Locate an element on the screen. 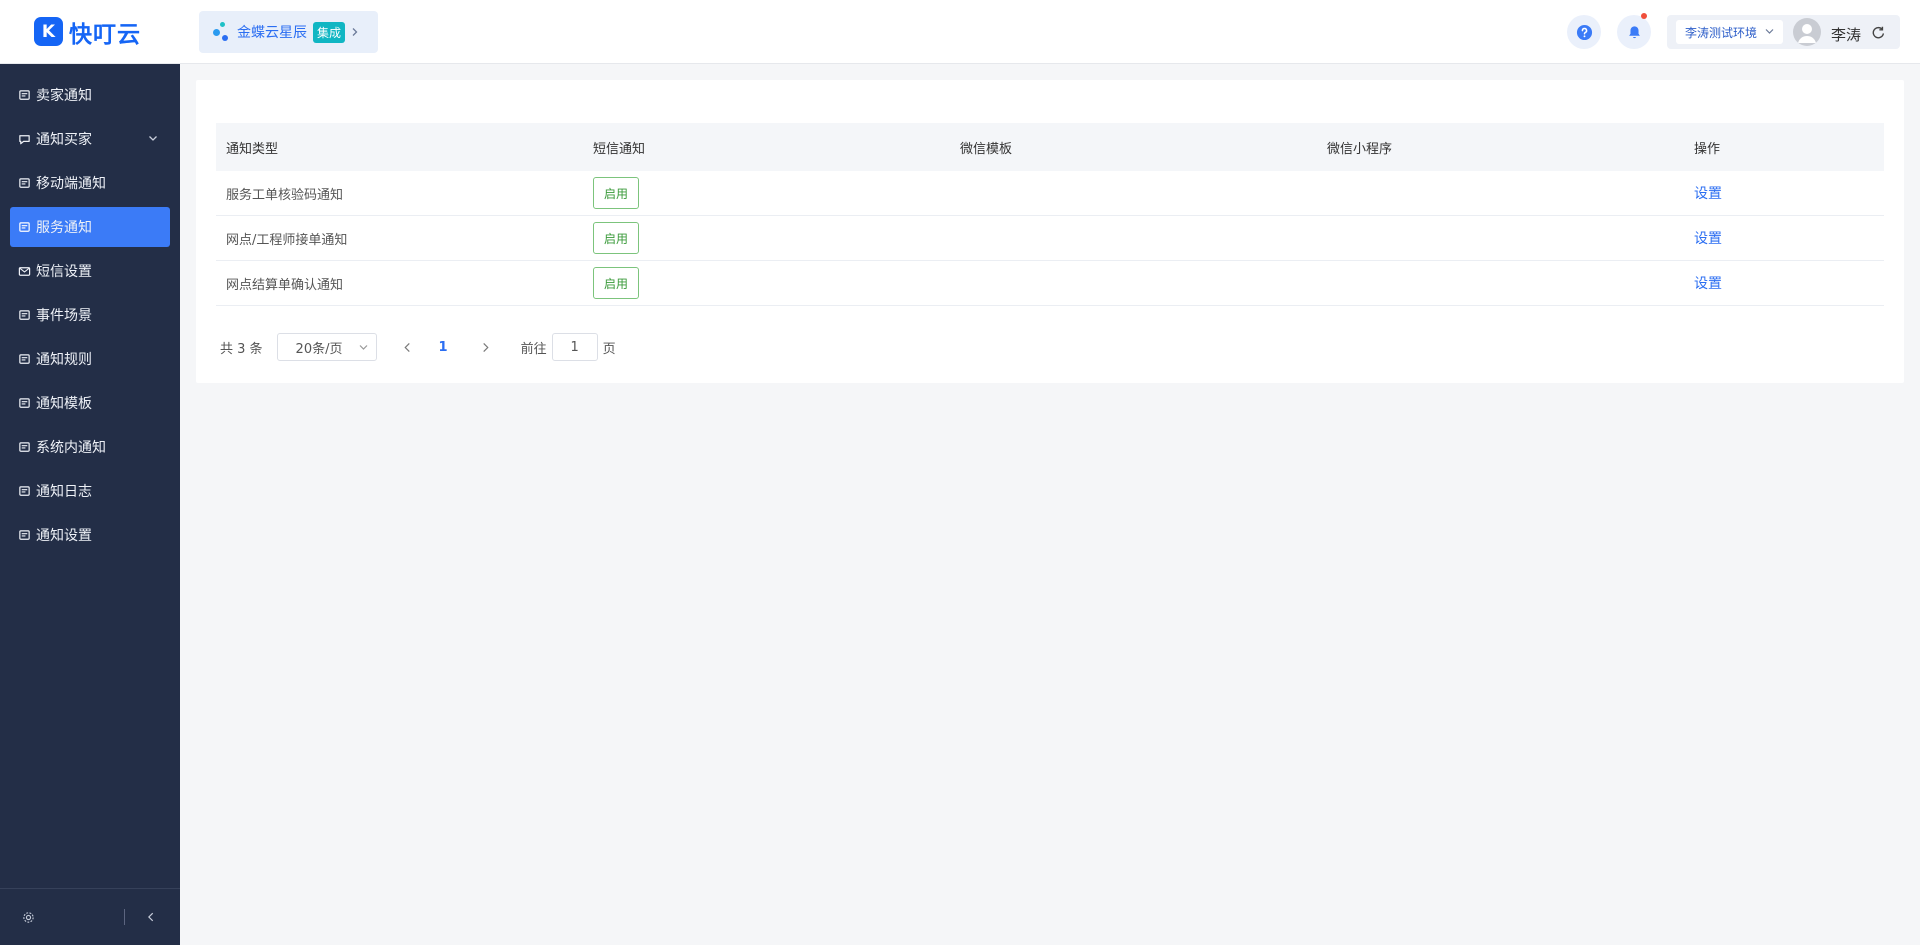  notice-type: 网点结算单确认通知 is located at coordinates (285, 285).